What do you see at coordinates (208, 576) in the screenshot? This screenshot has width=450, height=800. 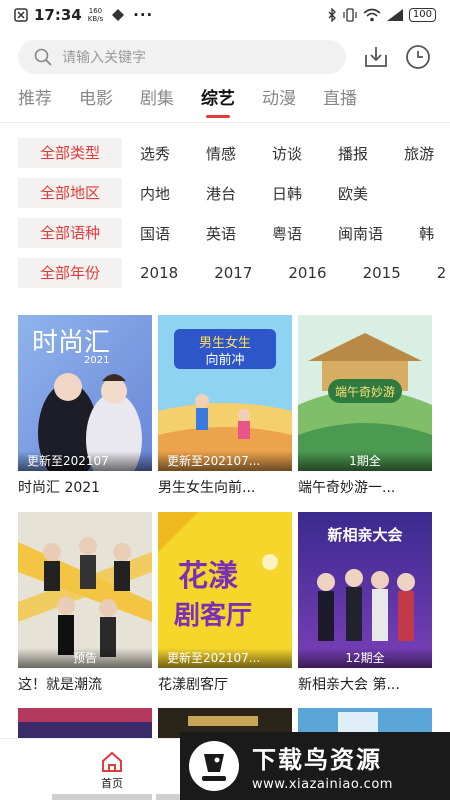 I see `poster-title: 花漾` at bounding box center [208, 576].